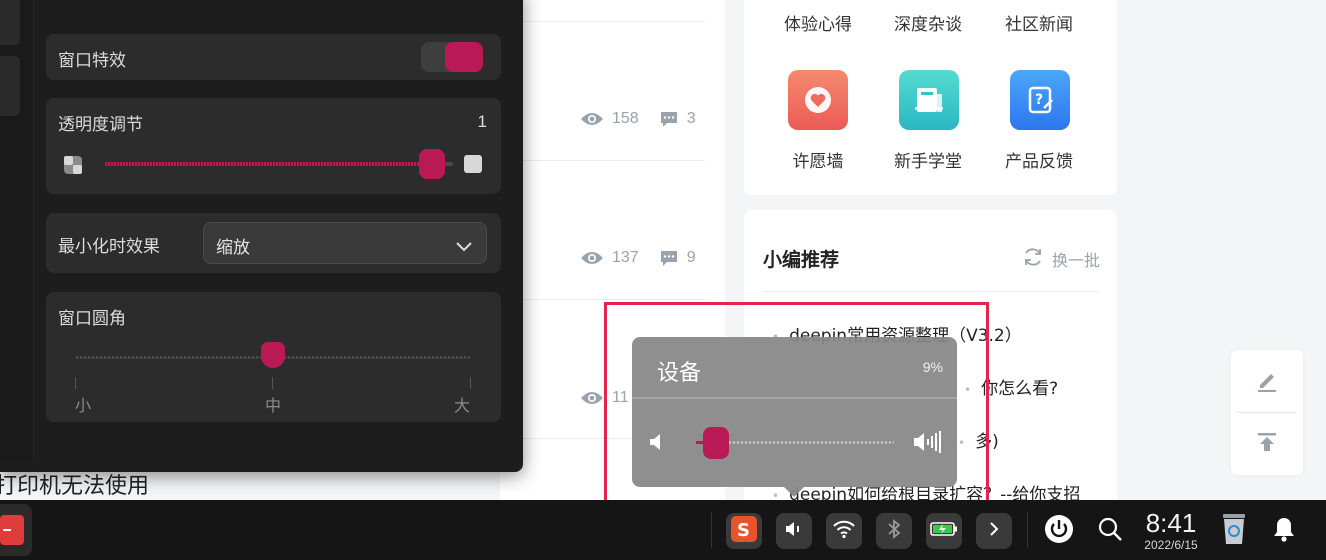 This screenshot has height=560, width=1326. I want to click on back-to-top-button, so click(1267, 444).